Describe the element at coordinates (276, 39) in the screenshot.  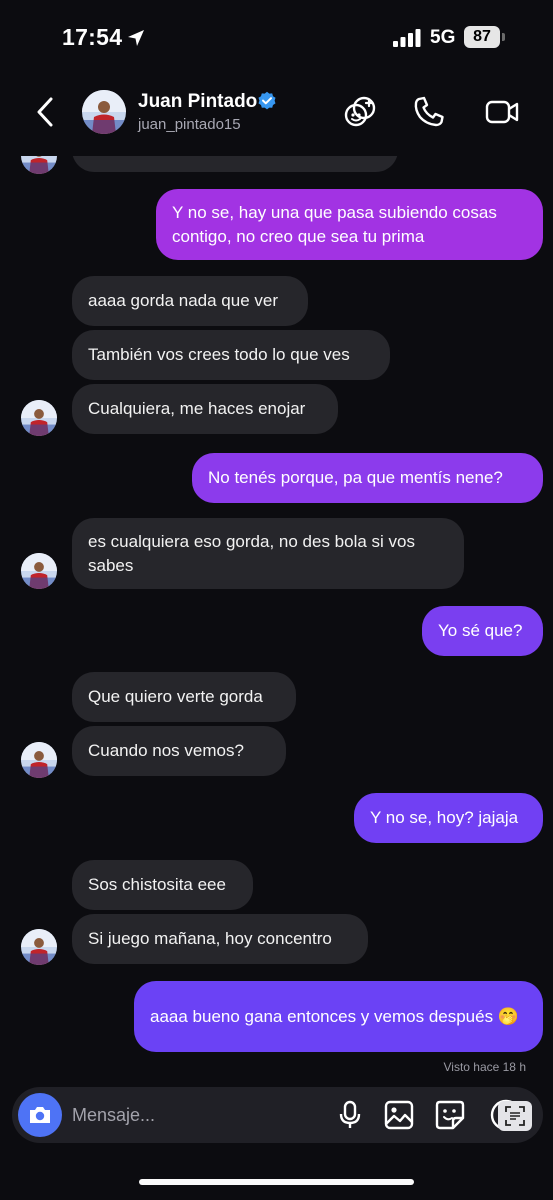
I see `status-bar: 17:54 5G 87` at that location.